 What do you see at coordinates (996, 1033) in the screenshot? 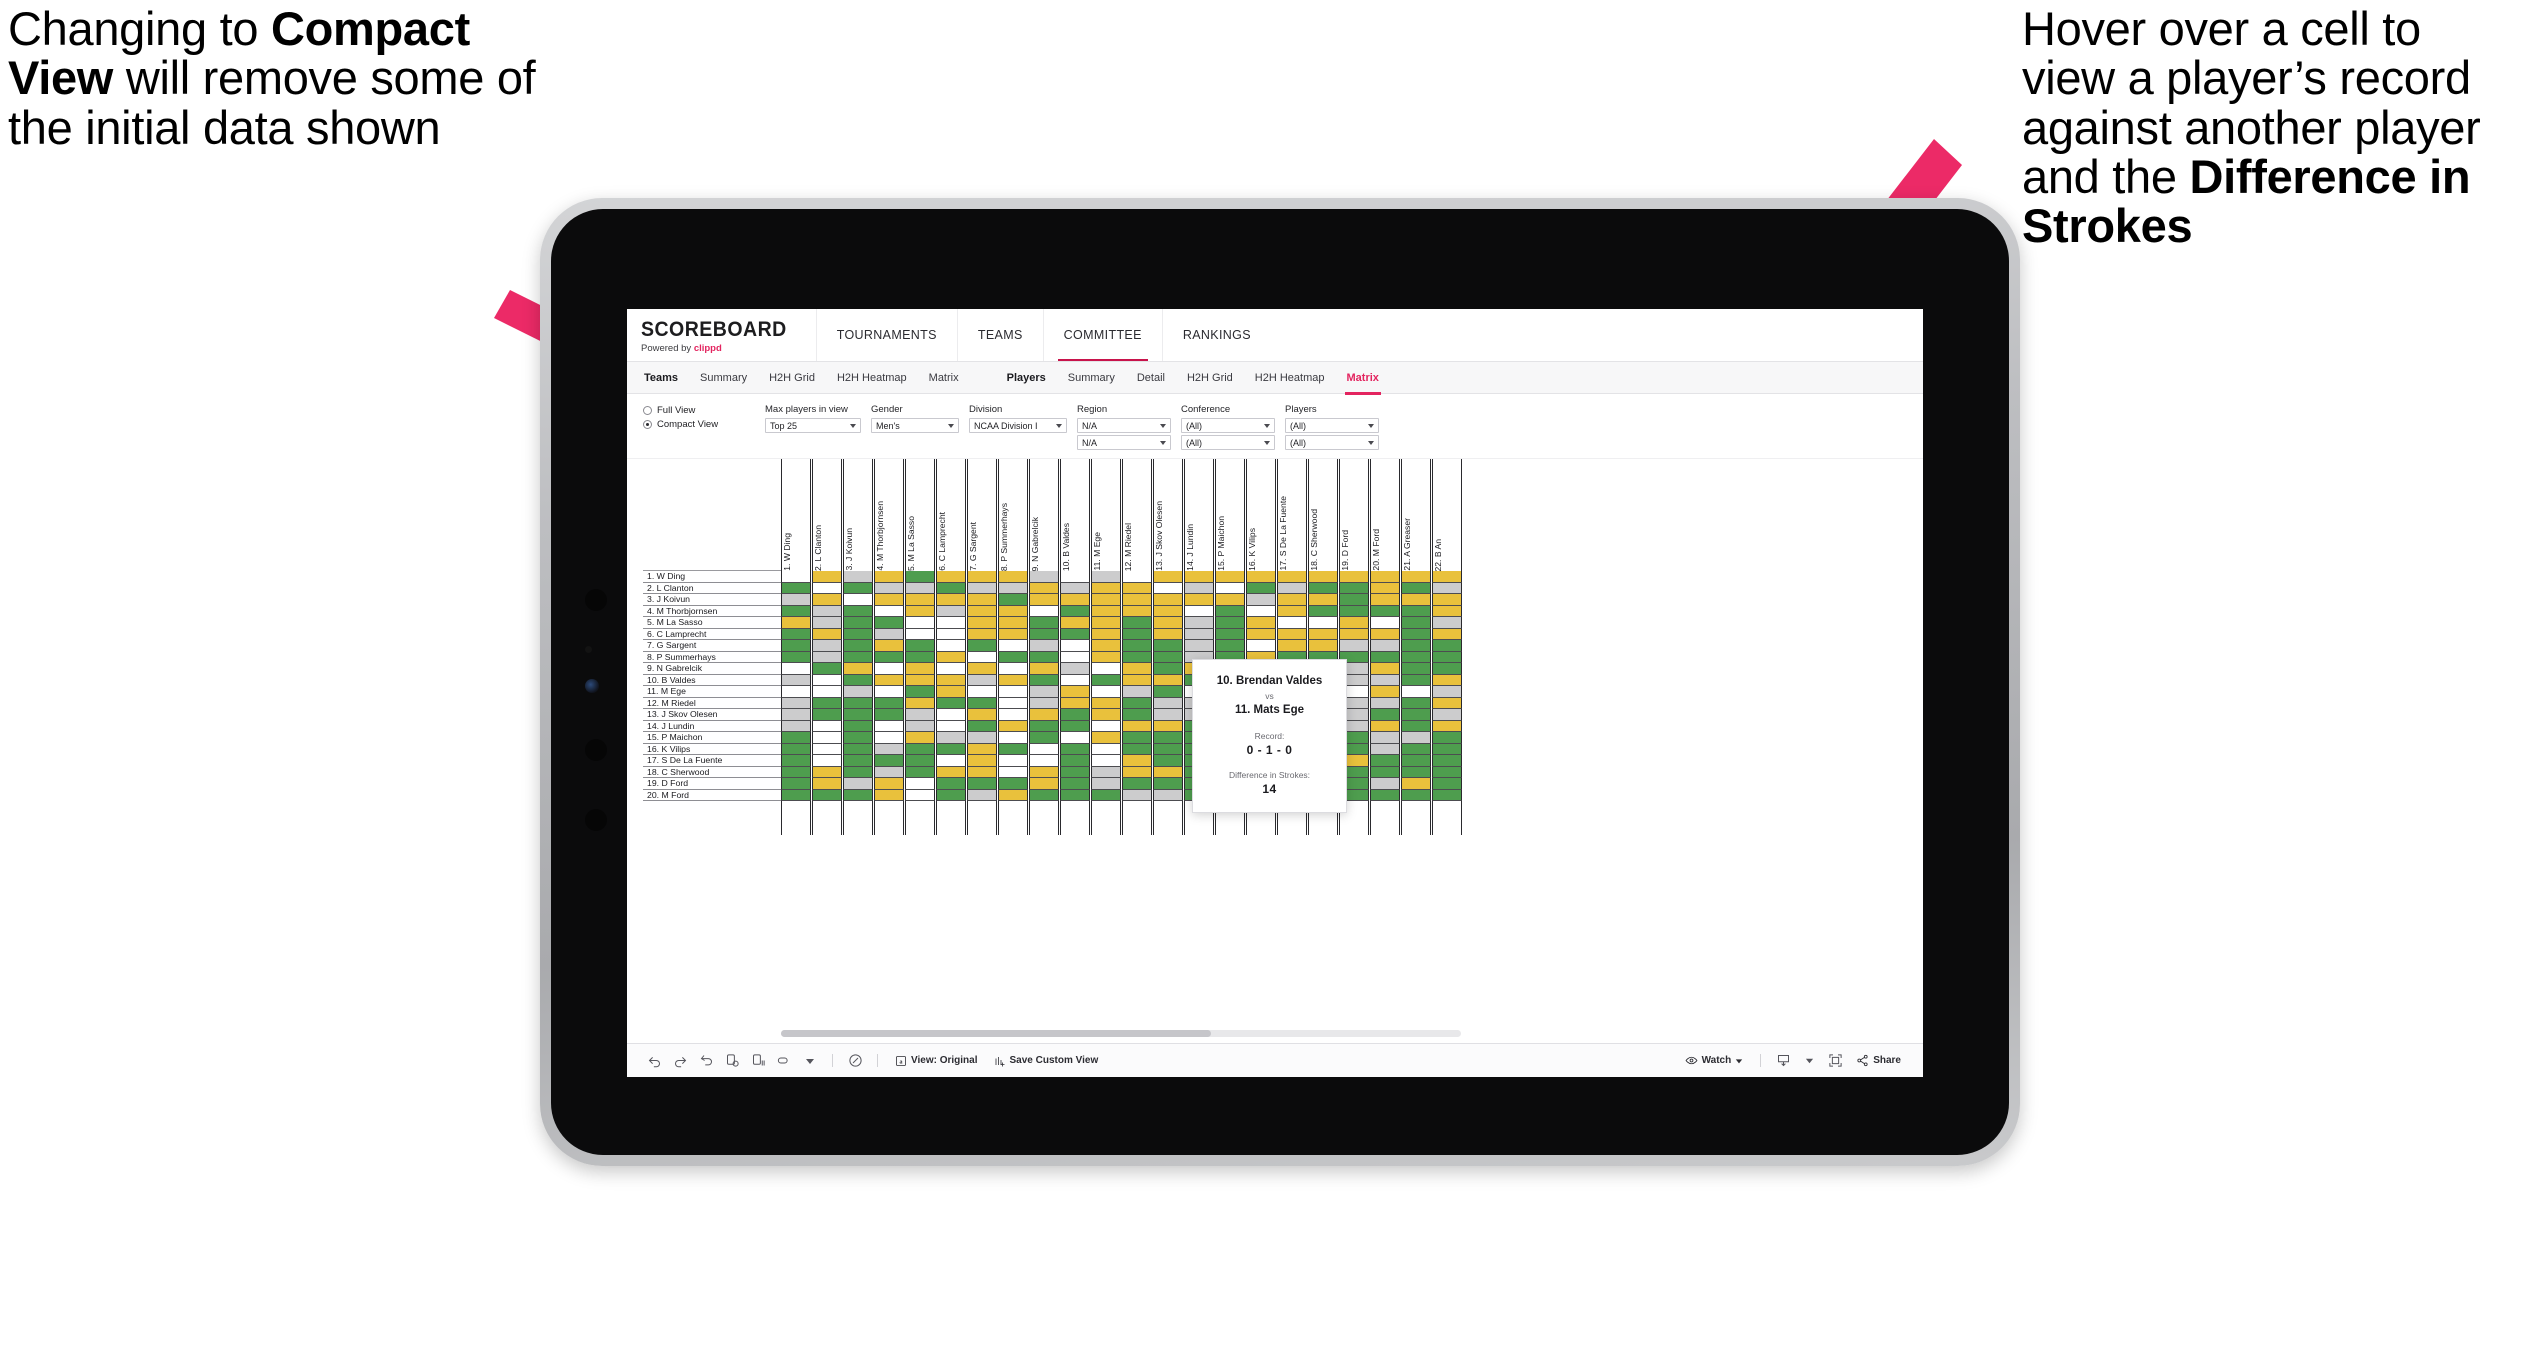
I see `scrollbar-thumb` at bounding box center [996, 1033].